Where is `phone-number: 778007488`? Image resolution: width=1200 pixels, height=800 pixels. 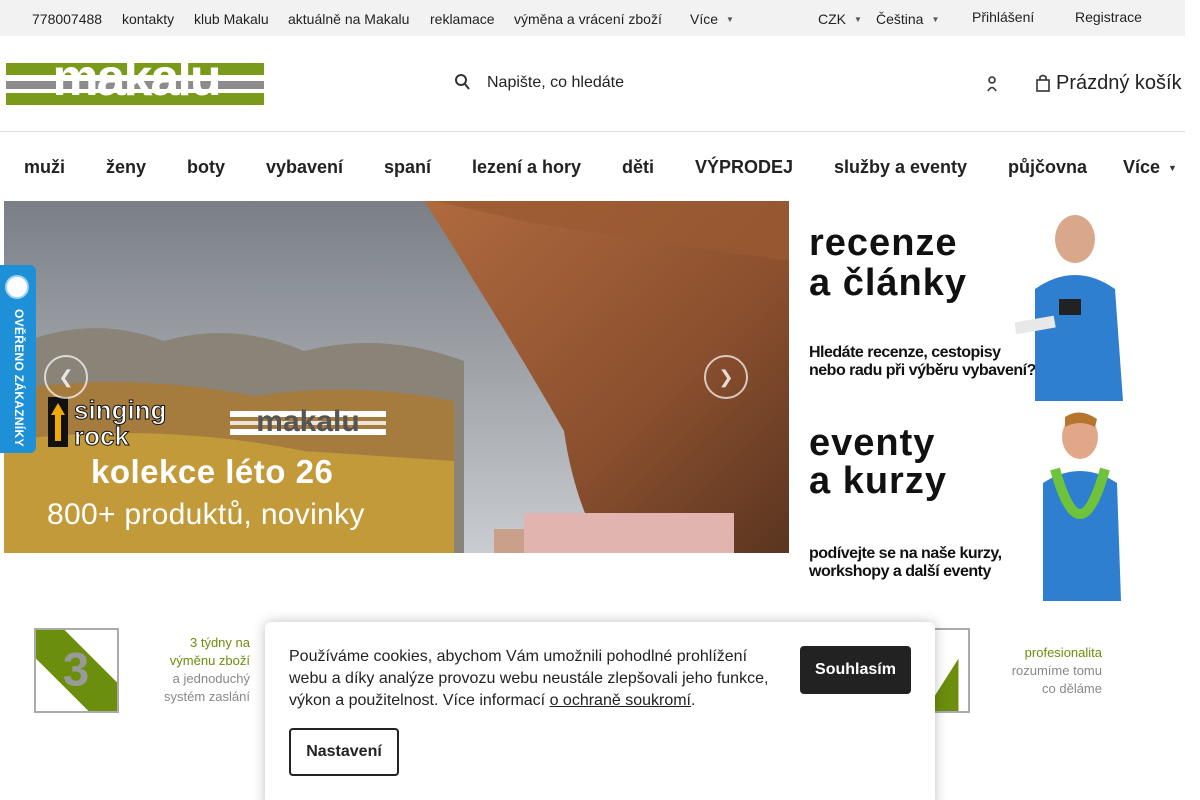 phone-number: 778007488 is located at coordinates (67, 19).